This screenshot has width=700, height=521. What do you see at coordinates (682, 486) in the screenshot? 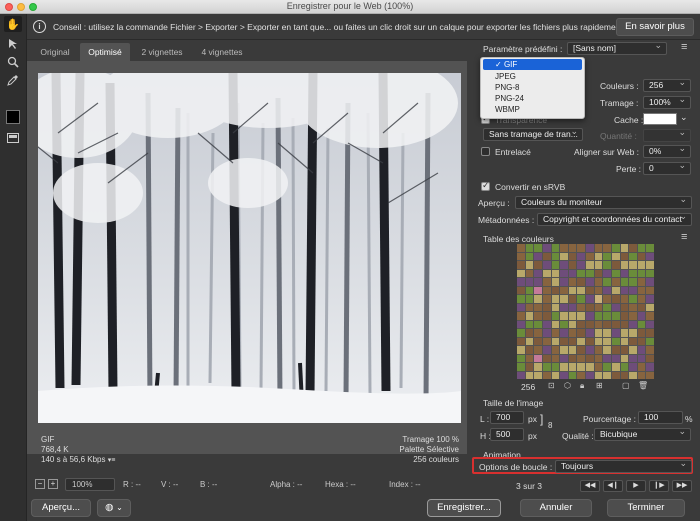
I see `last-frame-button: ▶▶` at bounding box center [682, 486].